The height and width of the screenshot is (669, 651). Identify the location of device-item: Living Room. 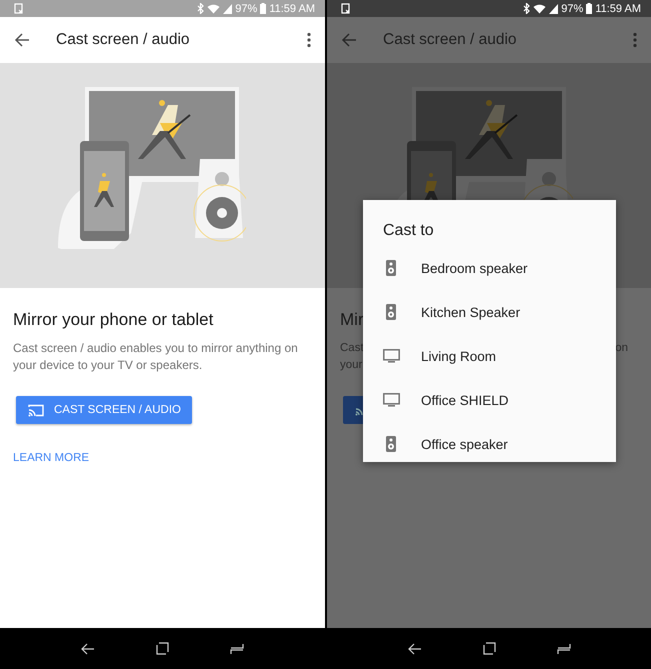
(489, 356).